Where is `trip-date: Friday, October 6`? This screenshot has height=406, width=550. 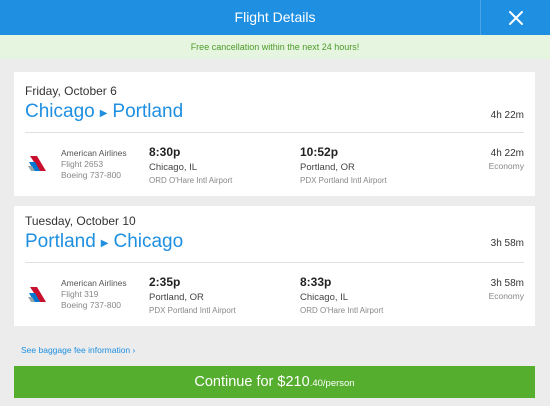
trip-date: Friday, October 6 is located at coordinates (71, 91).